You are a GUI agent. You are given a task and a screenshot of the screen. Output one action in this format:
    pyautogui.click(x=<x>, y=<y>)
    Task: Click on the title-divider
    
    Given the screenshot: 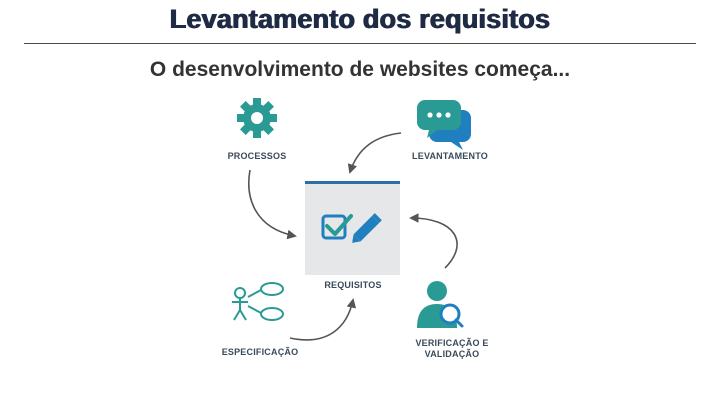 What is the action you would take?
    pyautogui.click(x=360, y=43)
    